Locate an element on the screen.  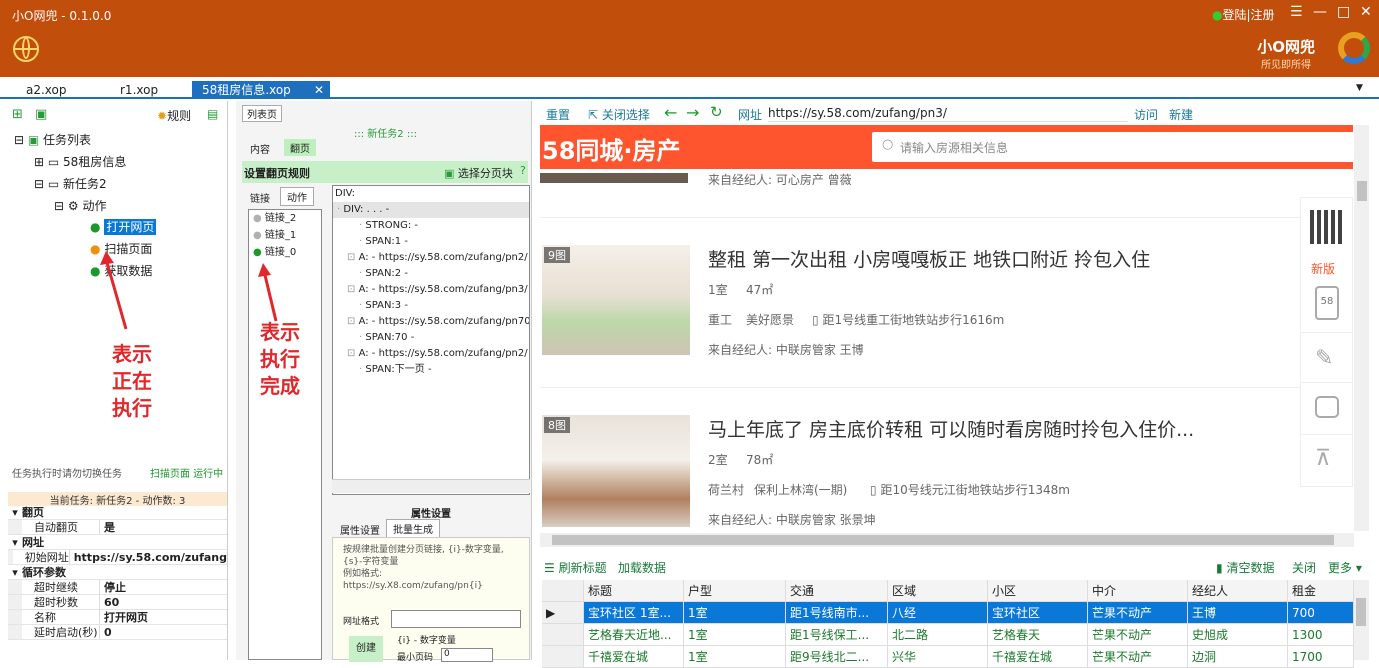
help-icon: ? is located at coordinates (523, 170).